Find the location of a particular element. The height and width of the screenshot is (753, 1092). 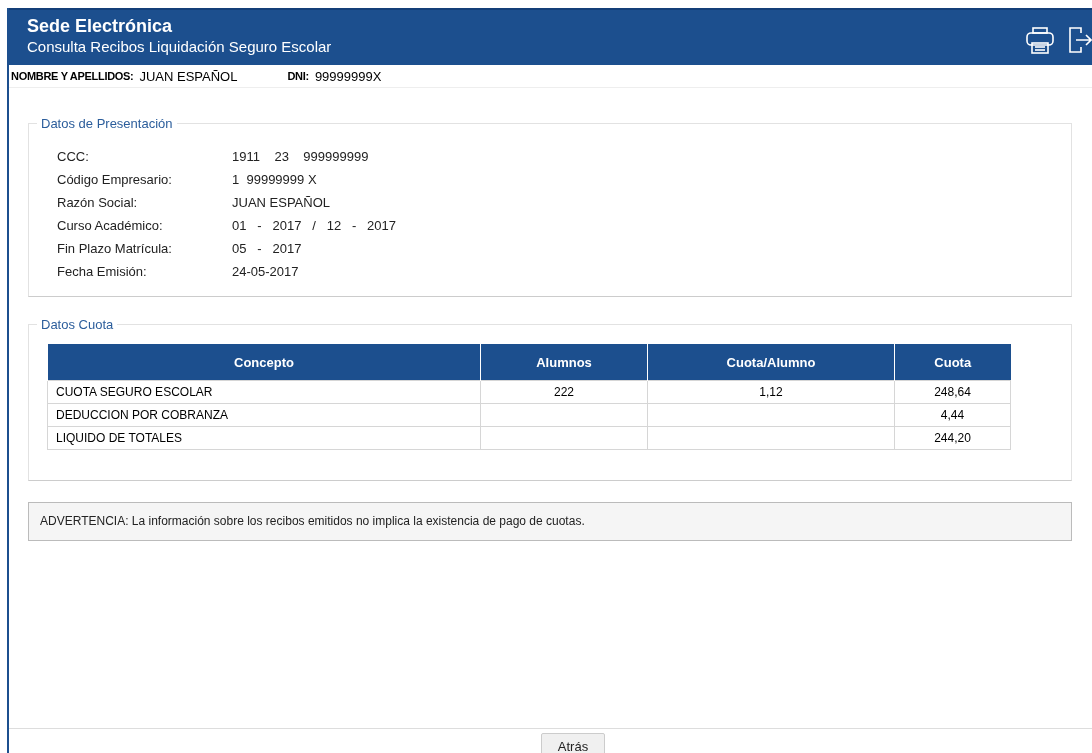

table-cell: 4,44 is located at coordinates (952, 415).